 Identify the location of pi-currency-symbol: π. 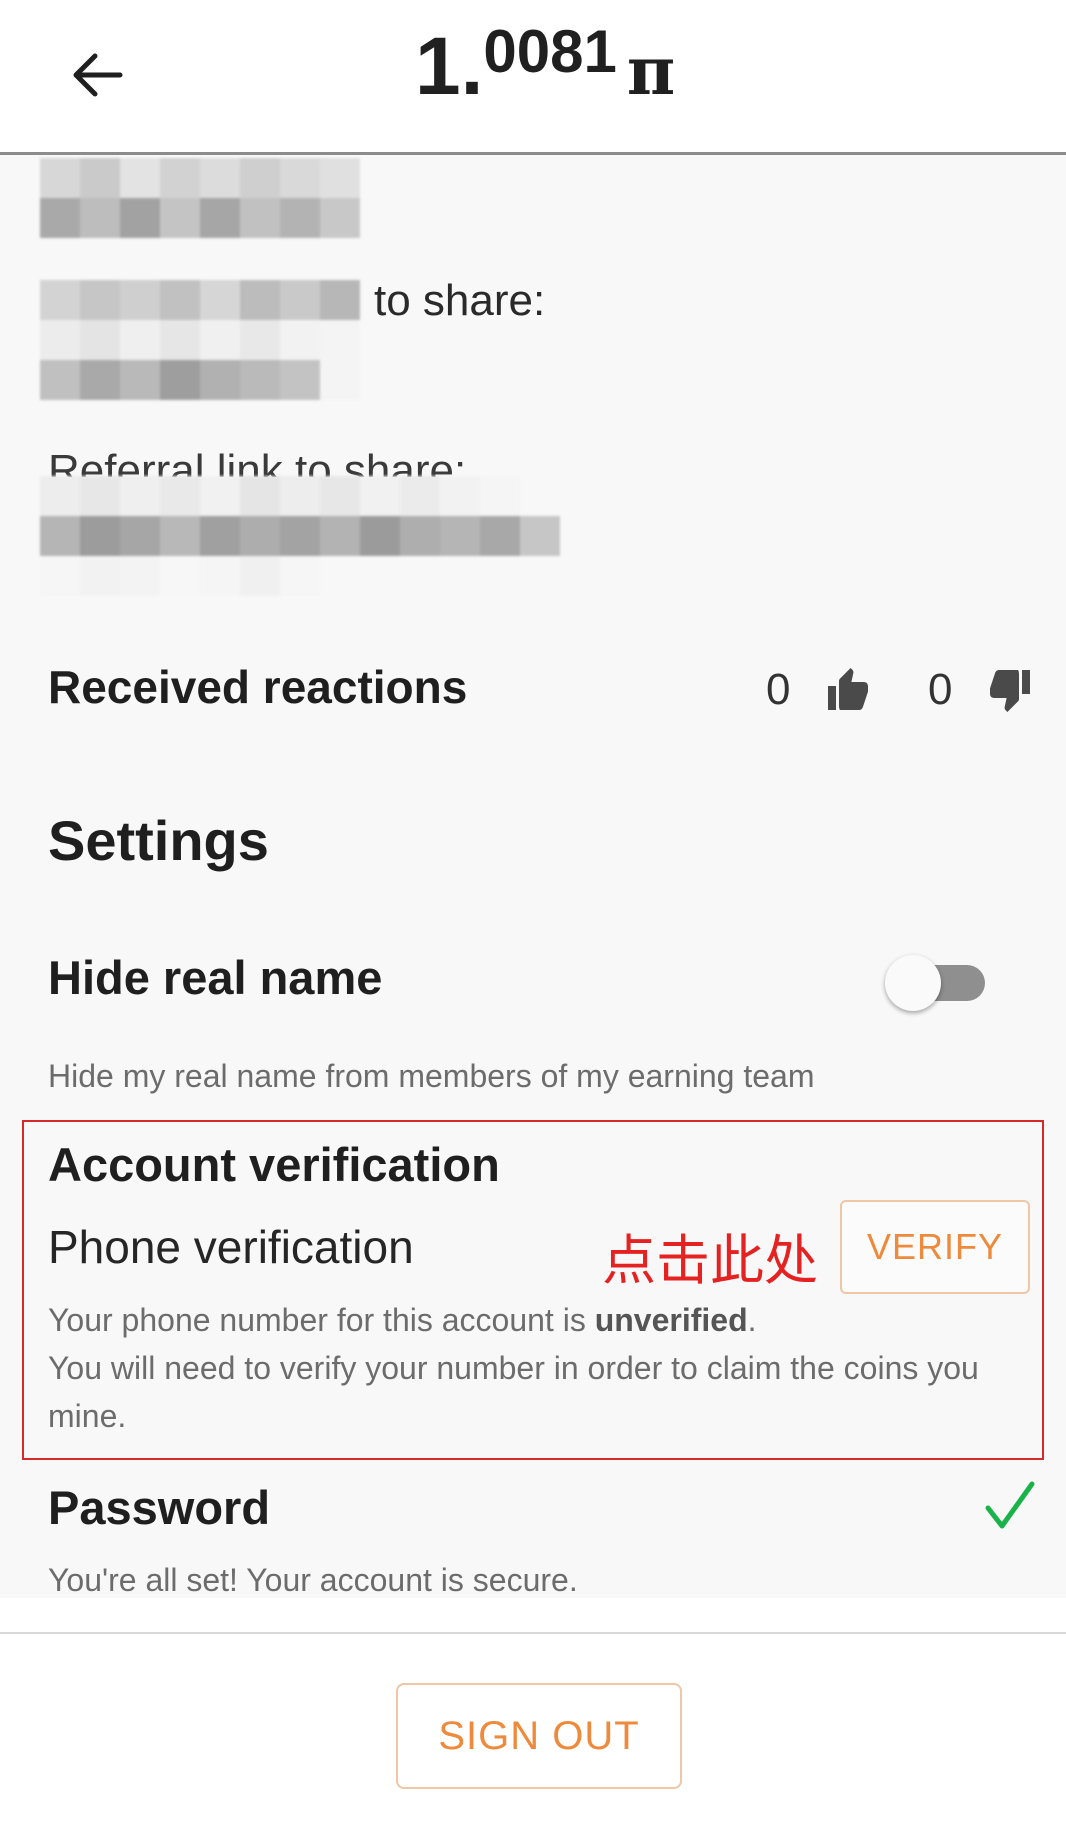
(651, 71).